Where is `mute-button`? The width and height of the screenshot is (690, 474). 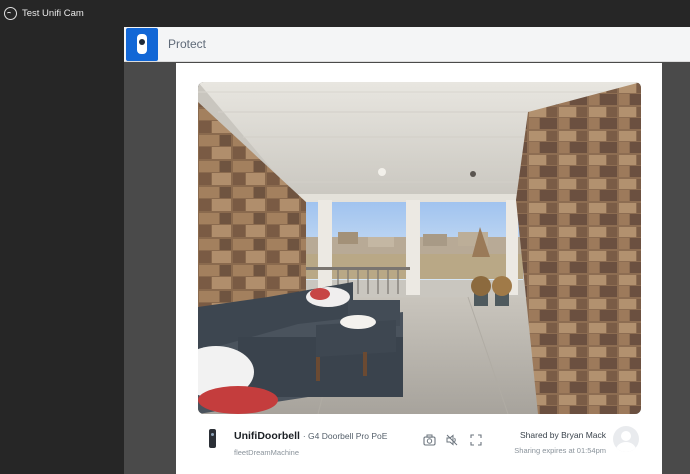 mute-button is located at coordinates (452, 440).